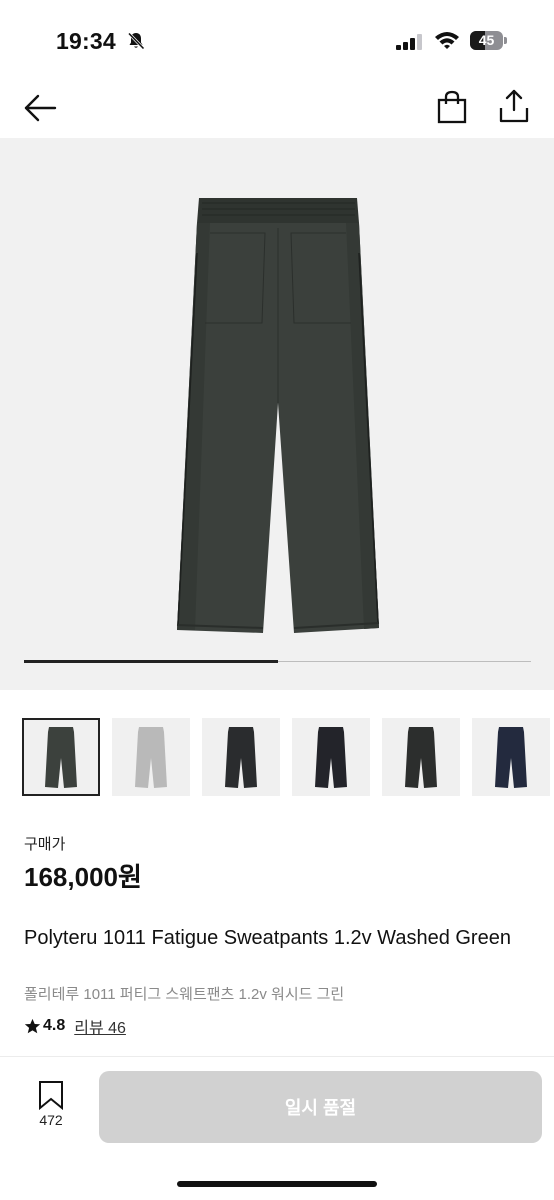 The width and height of the screenshot is (554, 1200). I want to click on shopping-bag-button, so click(452, 107).